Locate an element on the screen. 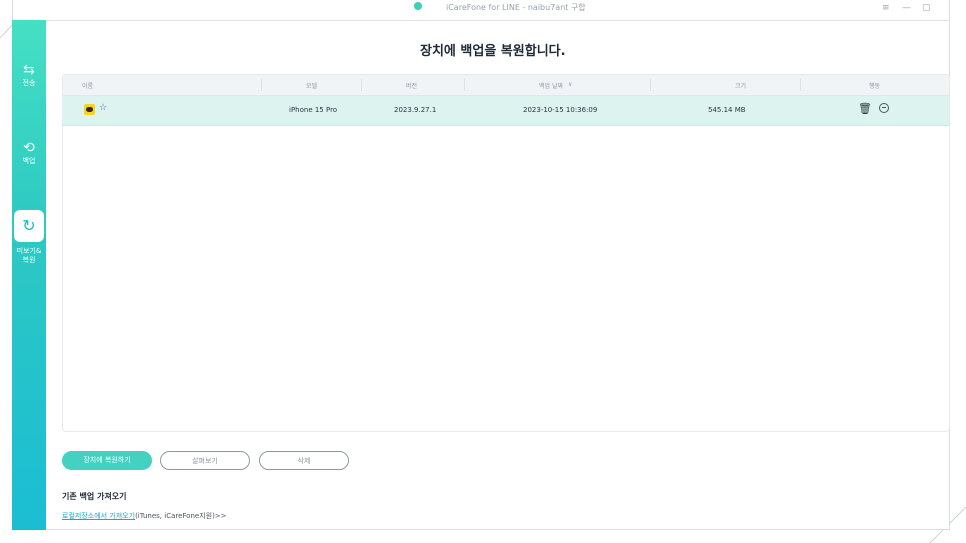  sidebar-item-restore: ↻ is located at coordinates (29, 226).